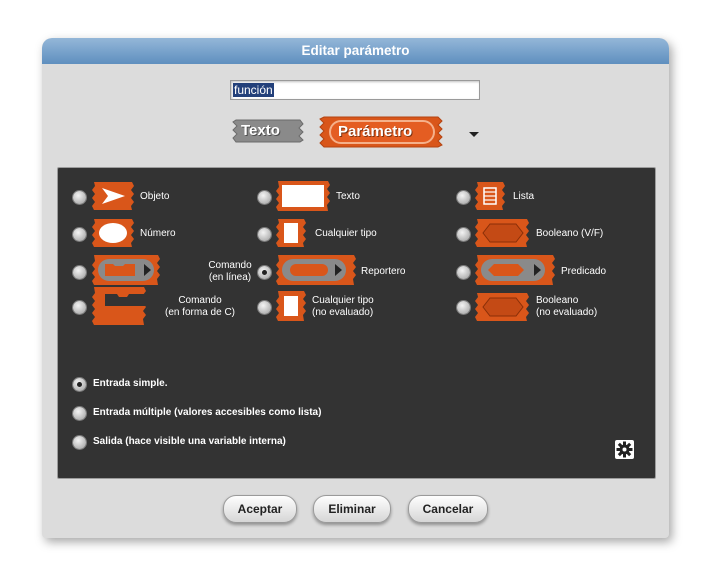  Describe the element at coordinates (291, 233) in the screenshot. I see `any-slot-icon` at that location.